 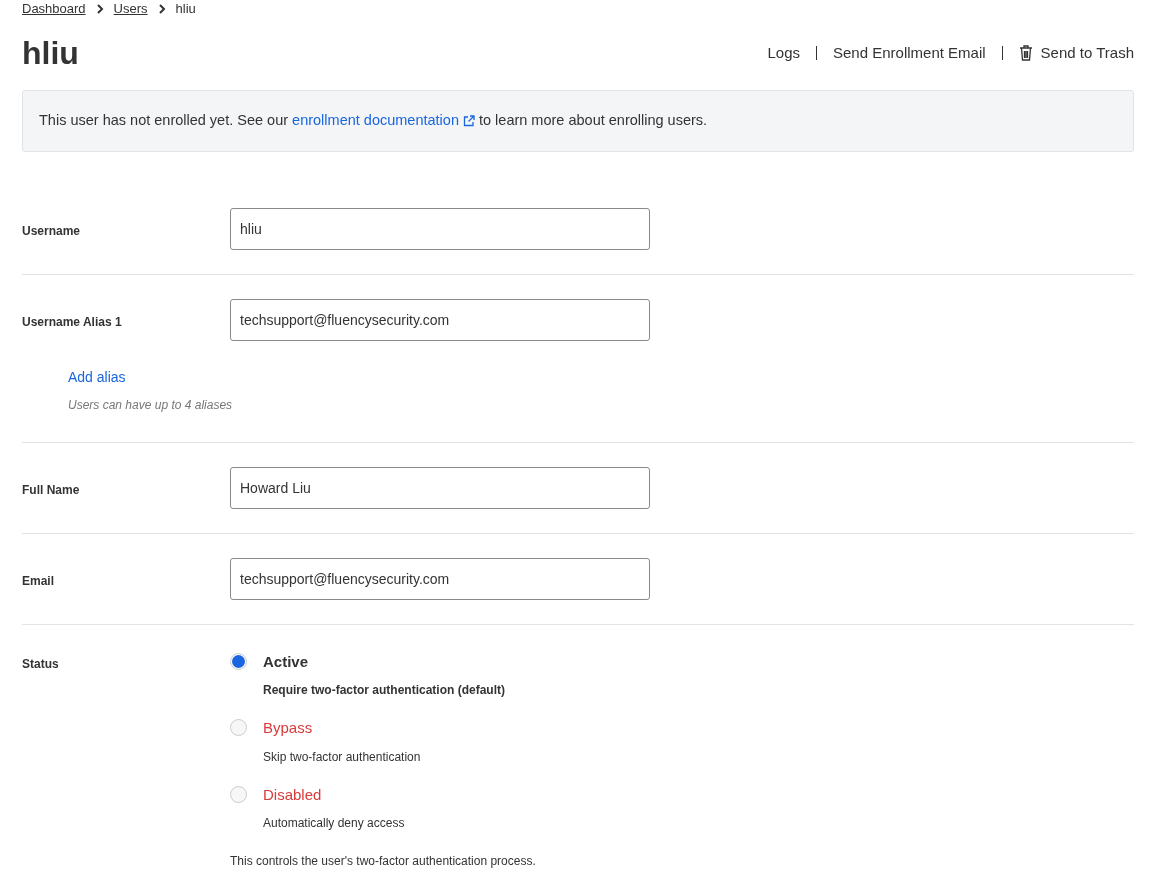 What do you see at coordinates (288, 728) in the screenshot?
I see `option-label: Bypass` at bounding box center [288, 728].